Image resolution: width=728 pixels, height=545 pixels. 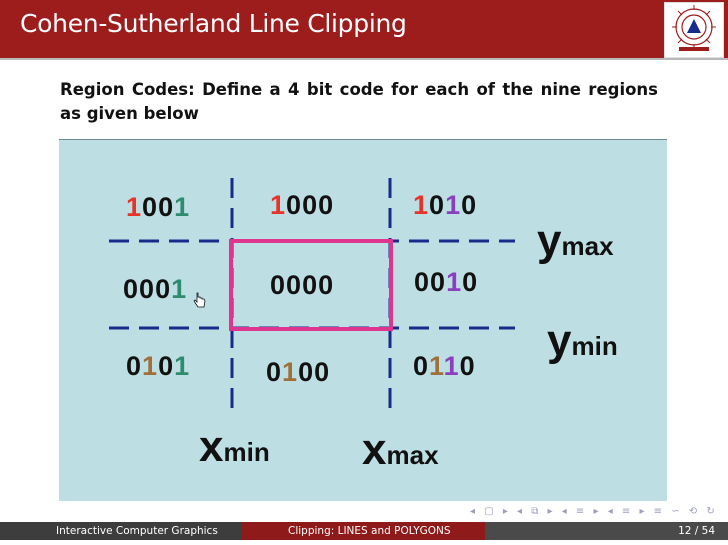 I want to click on region-code-bottom-left: 0101, so click(x=158, y=366).